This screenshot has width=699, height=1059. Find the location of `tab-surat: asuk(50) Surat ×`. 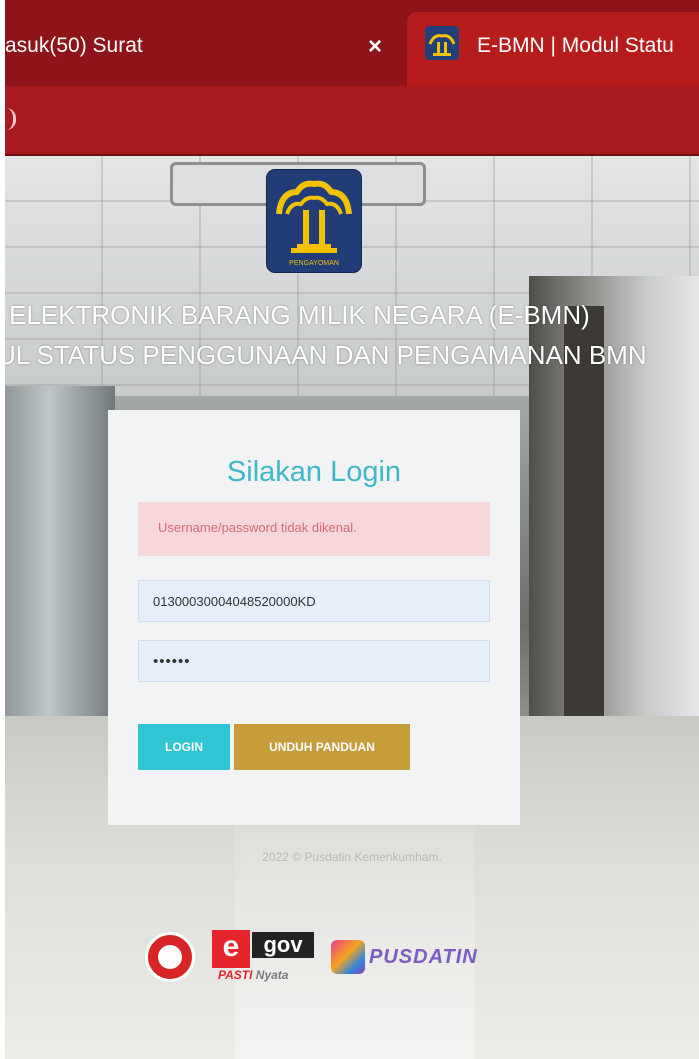

tab-surat: asuk(50) Surat × is located at coordinates (205, 49).